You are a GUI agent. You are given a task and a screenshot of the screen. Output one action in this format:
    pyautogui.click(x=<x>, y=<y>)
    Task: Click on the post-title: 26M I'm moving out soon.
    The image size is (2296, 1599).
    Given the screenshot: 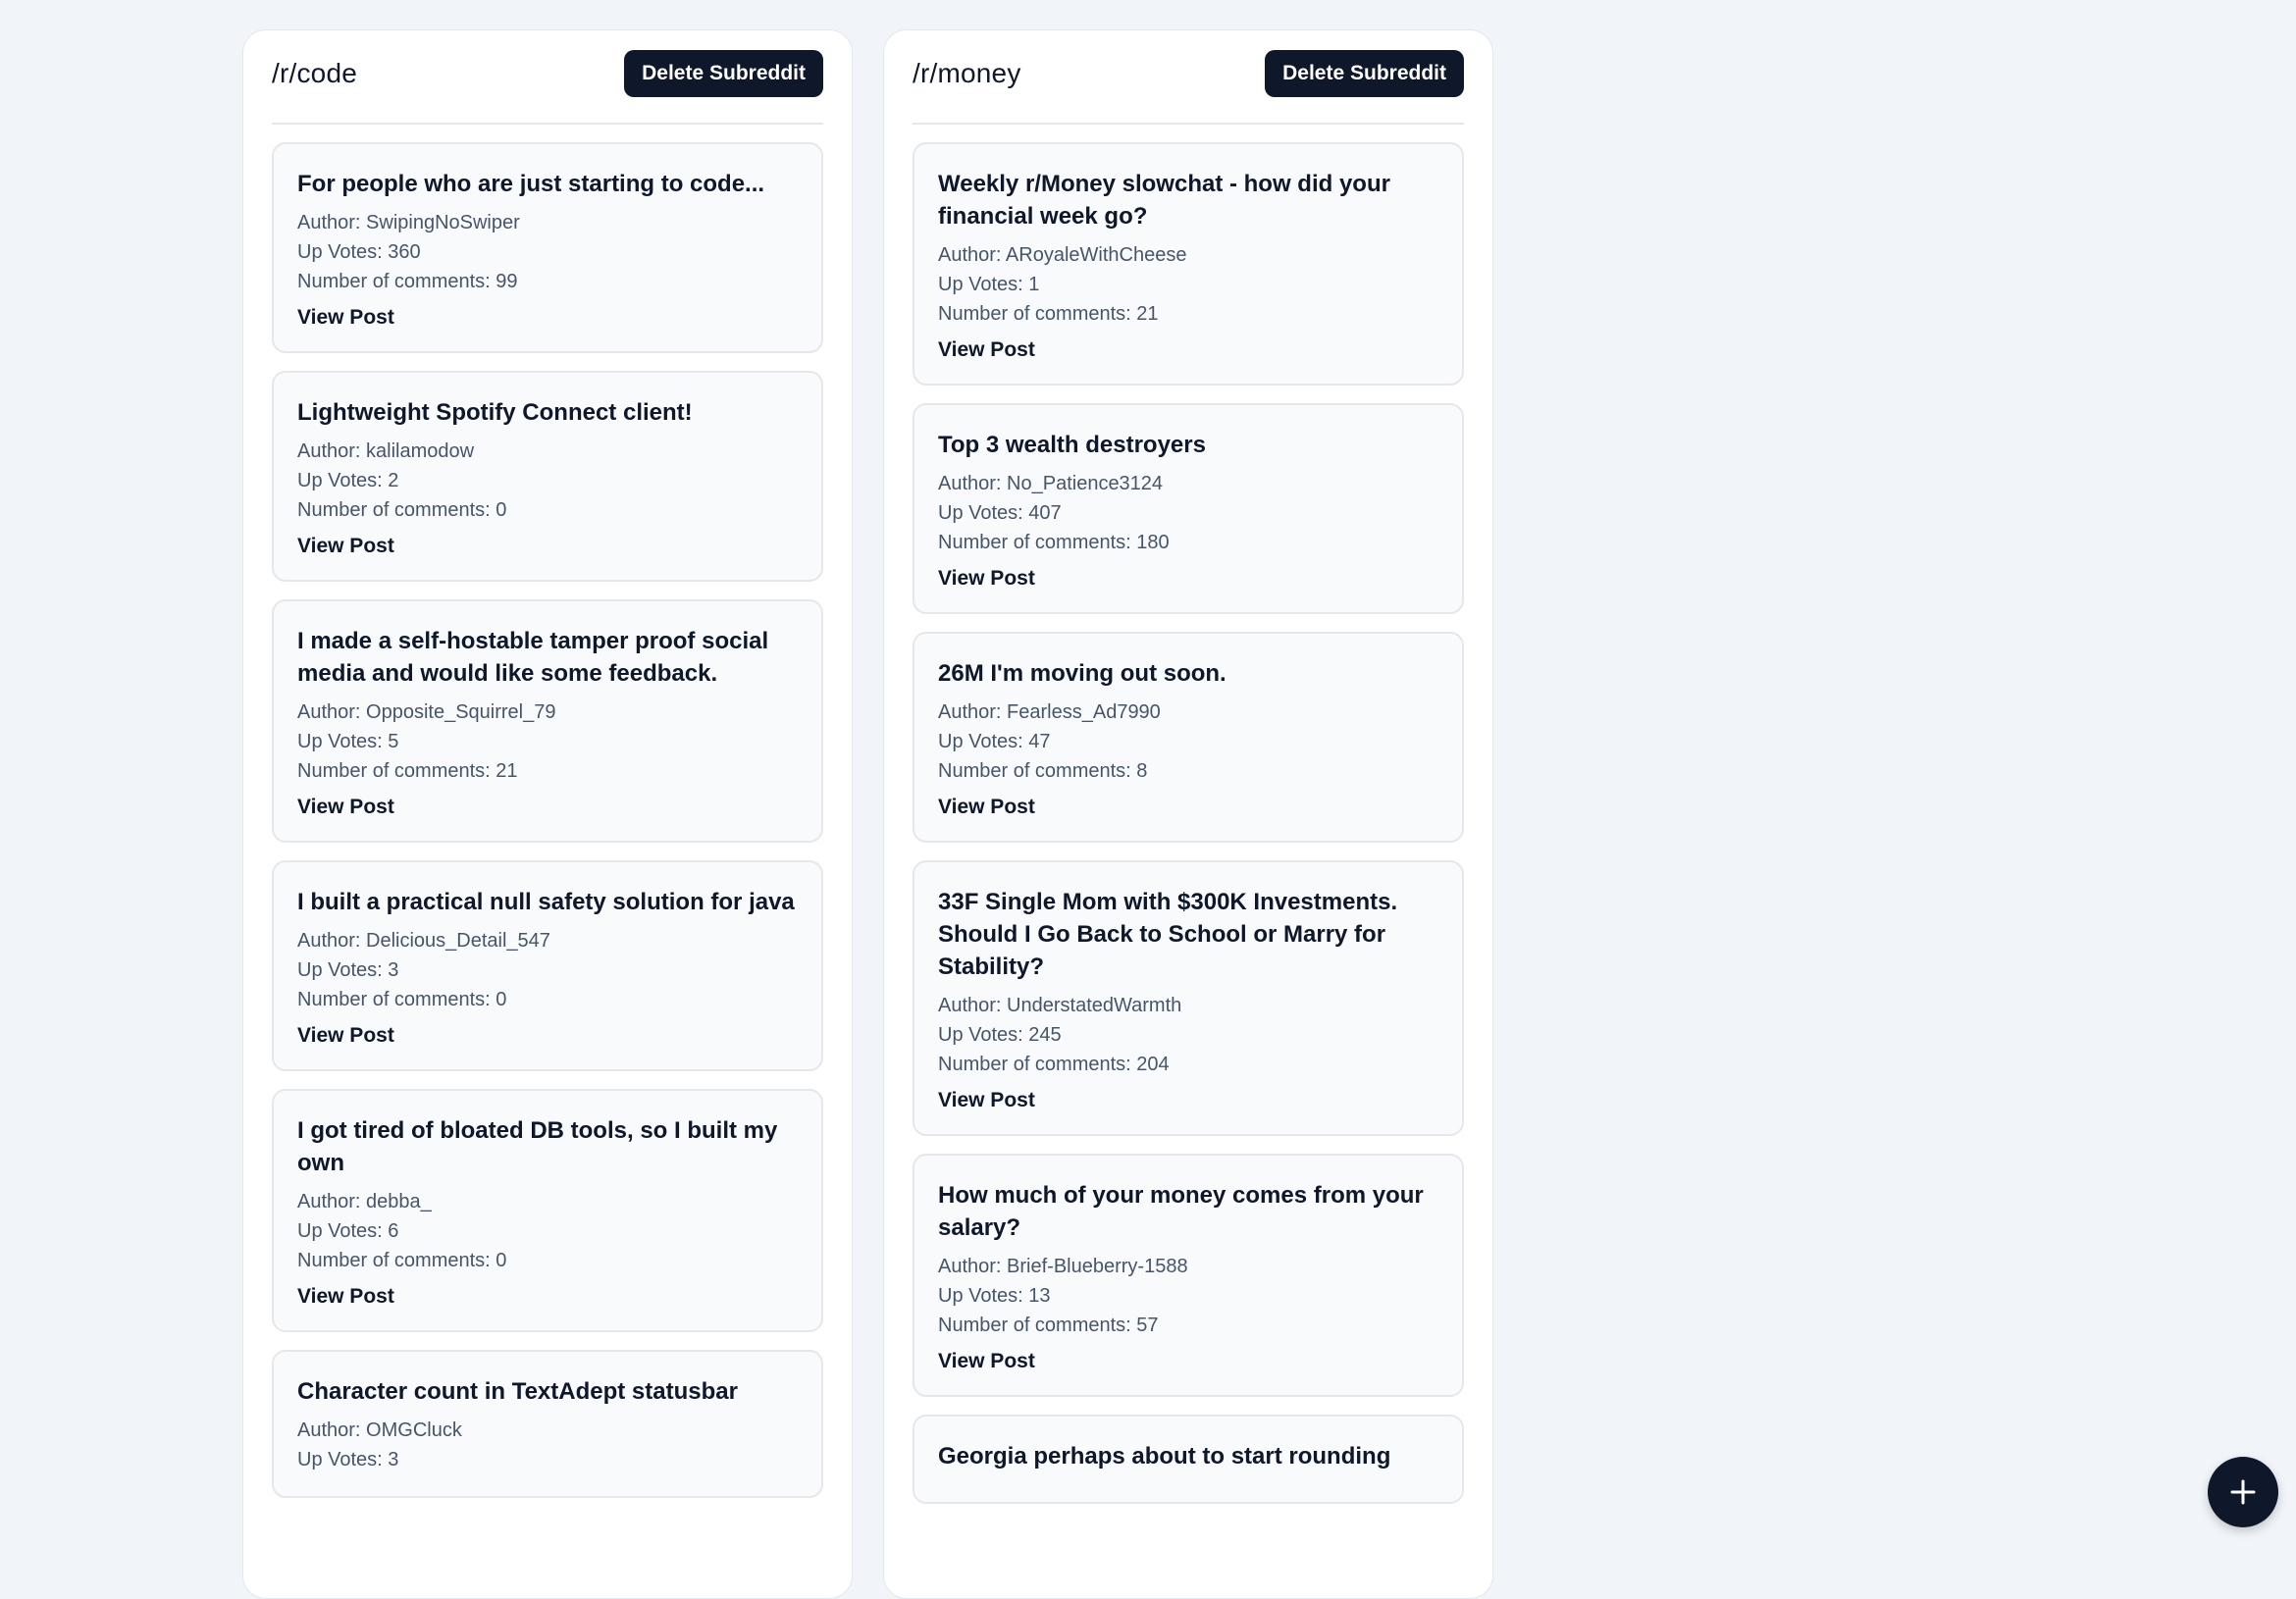 What is the action you would take?
    pyautogui.click(x=1082, y=673)
    